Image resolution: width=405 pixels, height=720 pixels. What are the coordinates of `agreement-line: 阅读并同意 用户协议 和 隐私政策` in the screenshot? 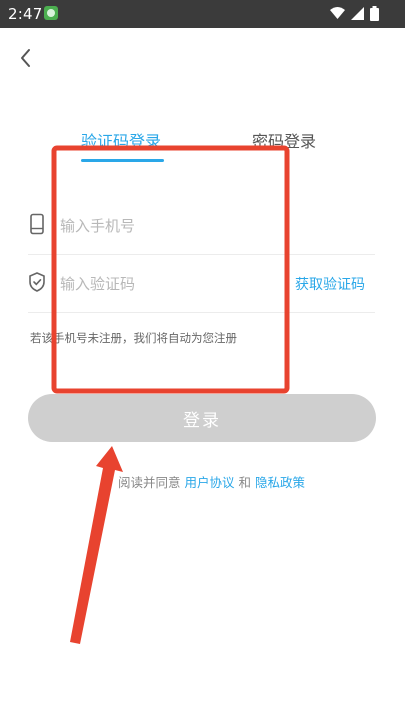 It's located at (211, 481).